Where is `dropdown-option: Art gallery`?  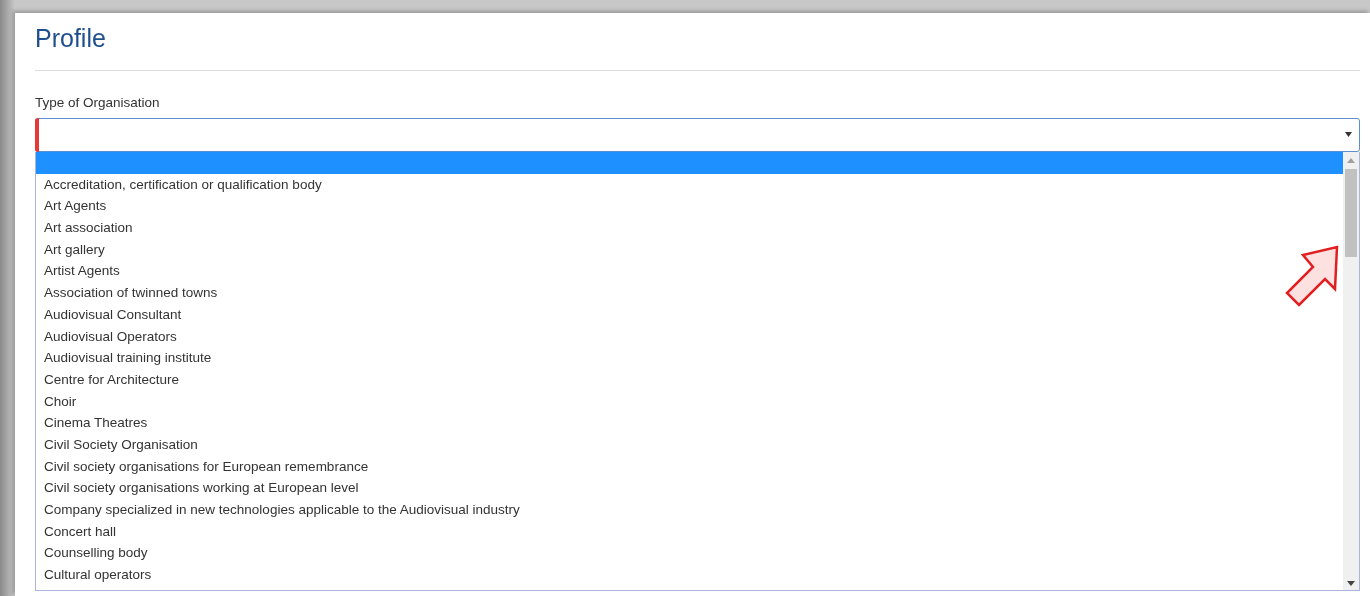
dropdown-option: Art gallery is located at coordinates (689, 249).